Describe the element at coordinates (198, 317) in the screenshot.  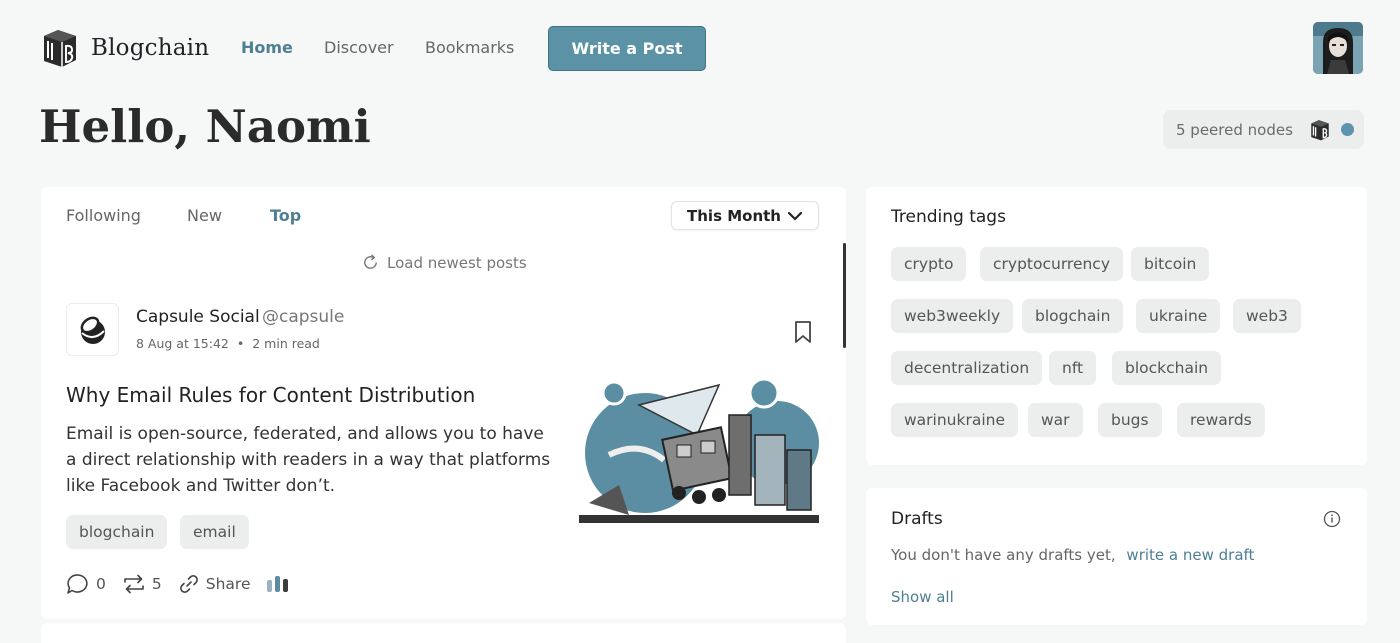
I see `post-author-name: Capsule Social` at that location.